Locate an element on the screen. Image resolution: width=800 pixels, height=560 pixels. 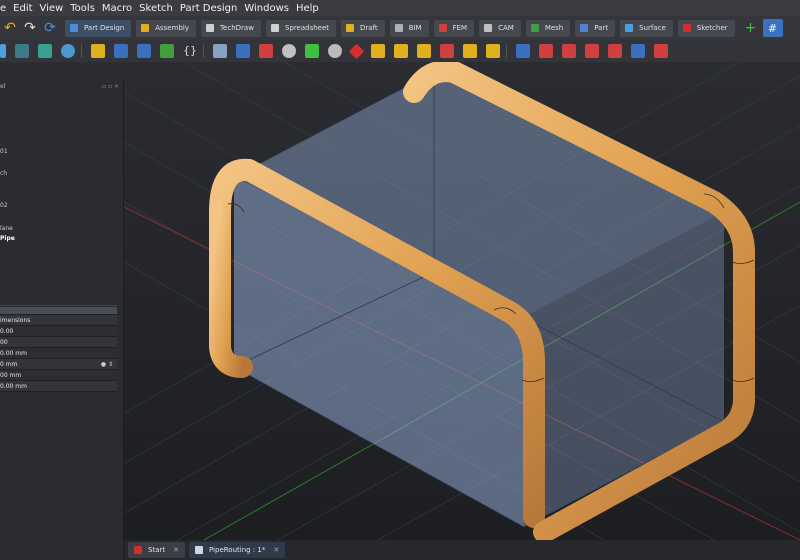
select-box-icon is located at coordinates (45, 51).